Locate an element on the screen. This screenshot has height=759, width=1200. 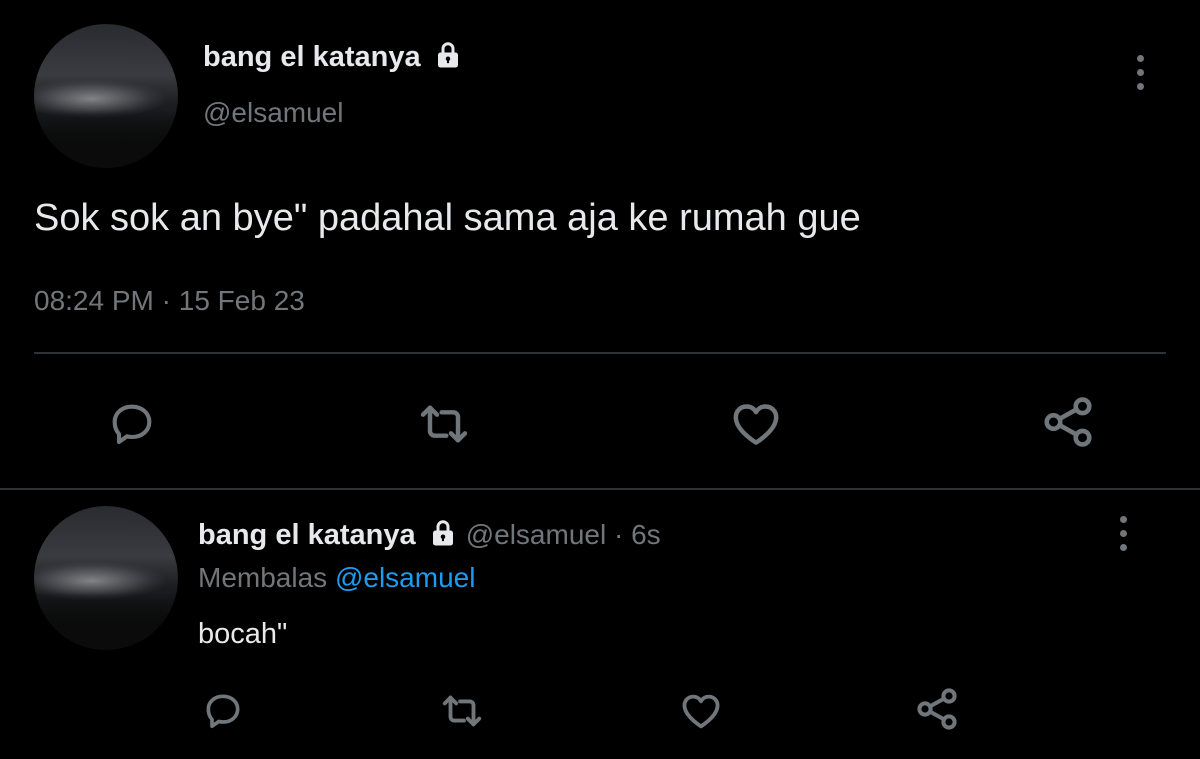
display-name: bang el katanya is located at coordinates (333, 57).